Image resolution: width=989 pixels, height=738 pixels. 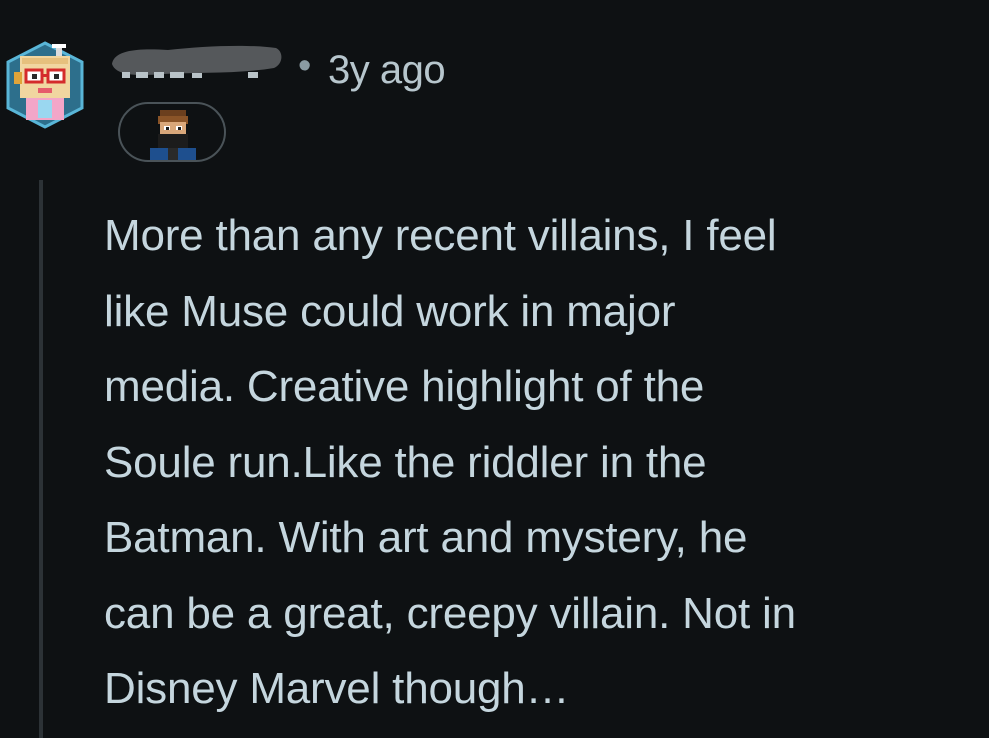 What do you see at coordinates (173, 135) in the screenshot?
I see `pixel-masked-character-icon` at bounding box center [173, 135].